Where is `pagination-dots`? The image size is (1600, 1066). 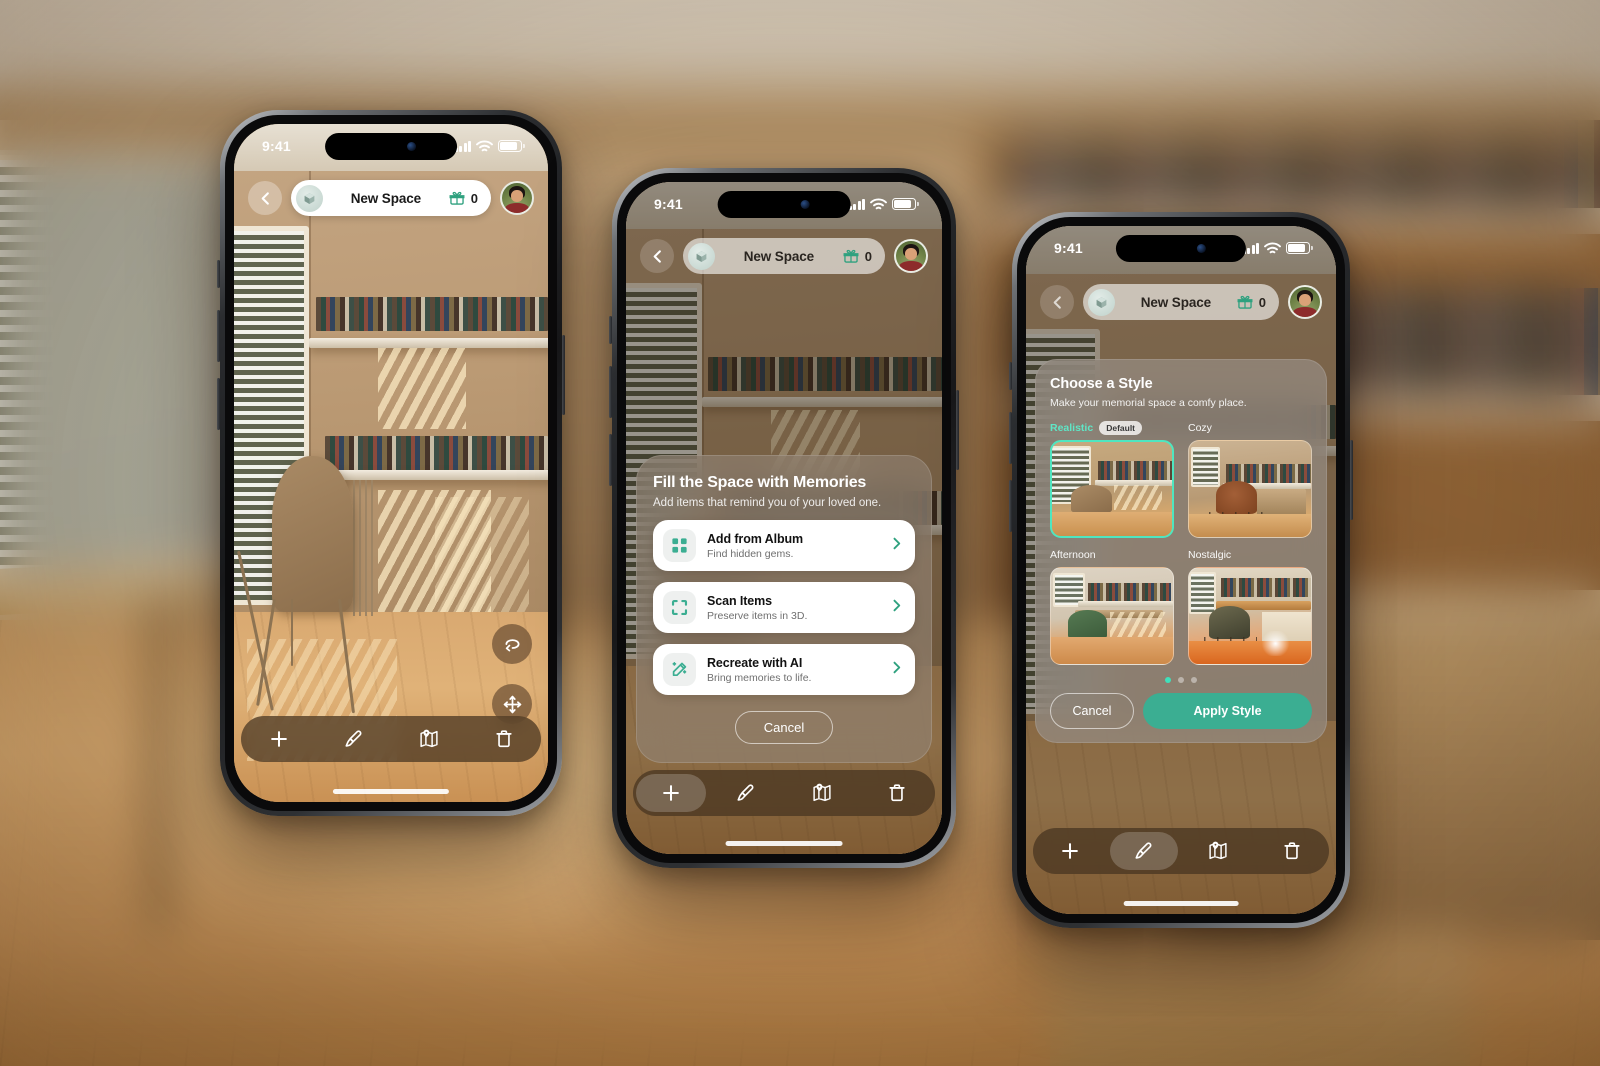 pagination-dots is located at coordinates (1181, 680).